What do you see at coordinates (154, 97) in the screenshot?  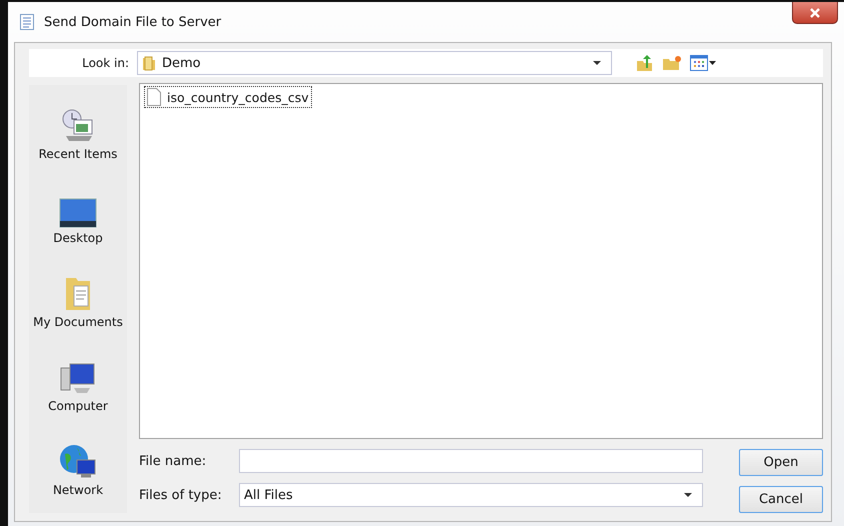 I see `document-icon` at bounding box center [154, 97].